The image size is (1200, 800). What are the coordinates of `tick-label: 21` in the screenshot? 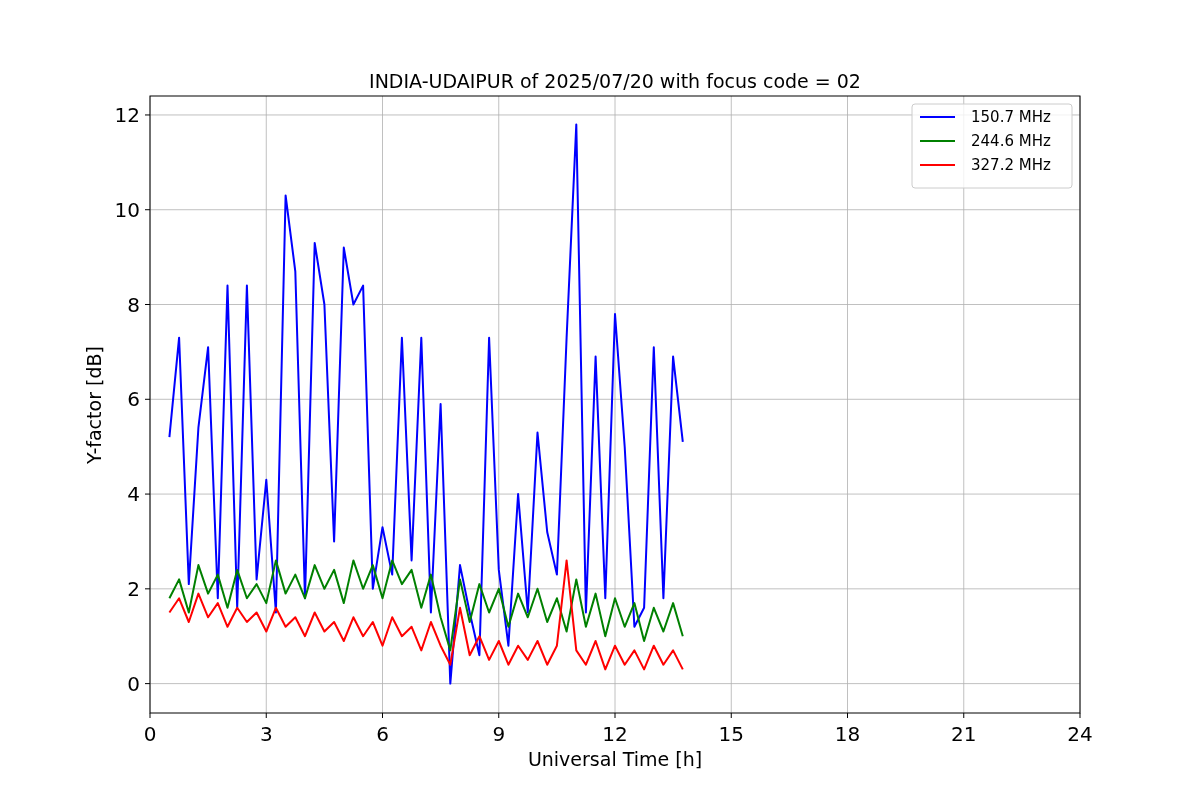 It's located at (964, 734).